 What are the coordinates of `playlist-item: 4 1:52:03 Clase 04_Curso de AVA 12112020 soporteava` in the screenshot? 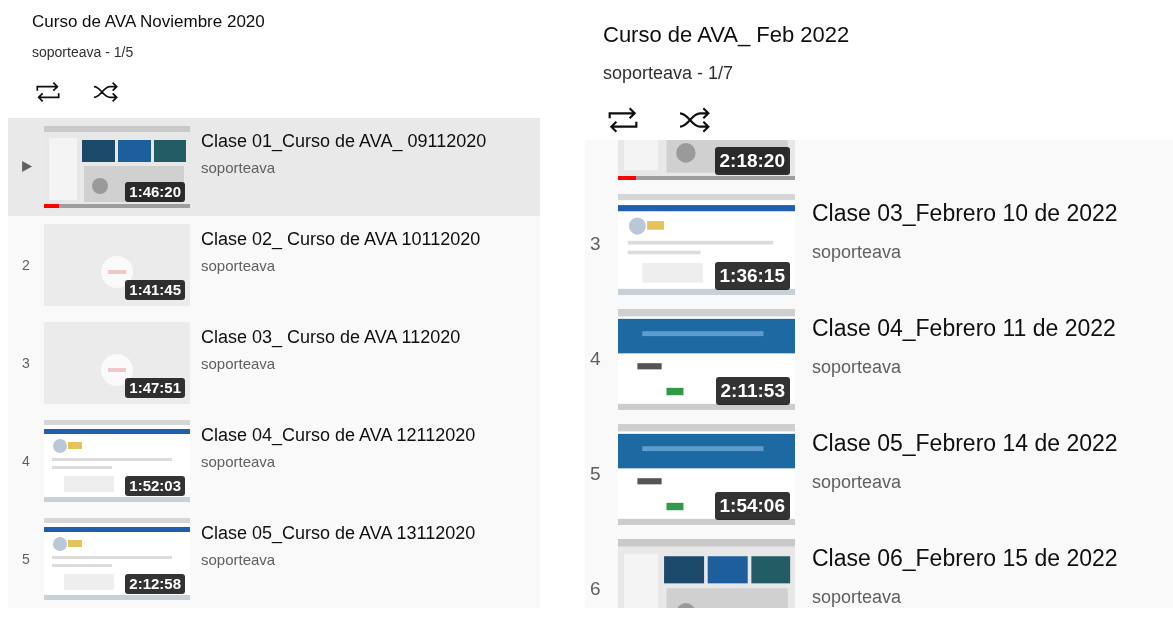 It's located at (274, 461).